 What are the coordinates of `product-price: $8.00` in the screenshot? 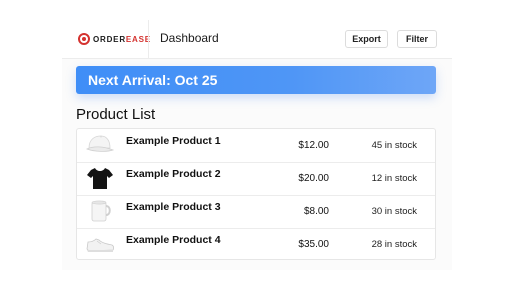 It's located at (316, 211).